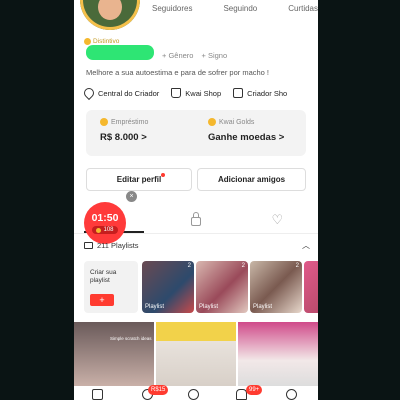 This screenshot has height=400, width=400. Describe the element at coordinates (303, 8) in the screenshot. I see `stat-likes: Curtidas` at that location.